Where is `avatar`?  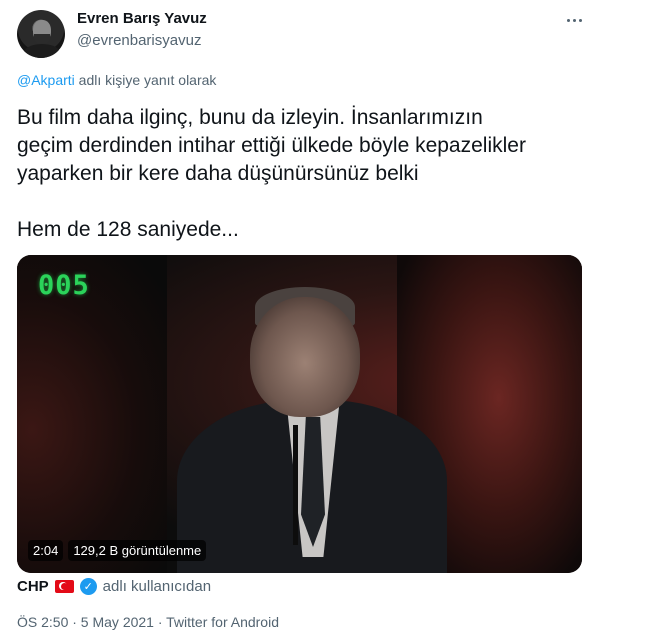
avatar is located at coordinates (41, 34).